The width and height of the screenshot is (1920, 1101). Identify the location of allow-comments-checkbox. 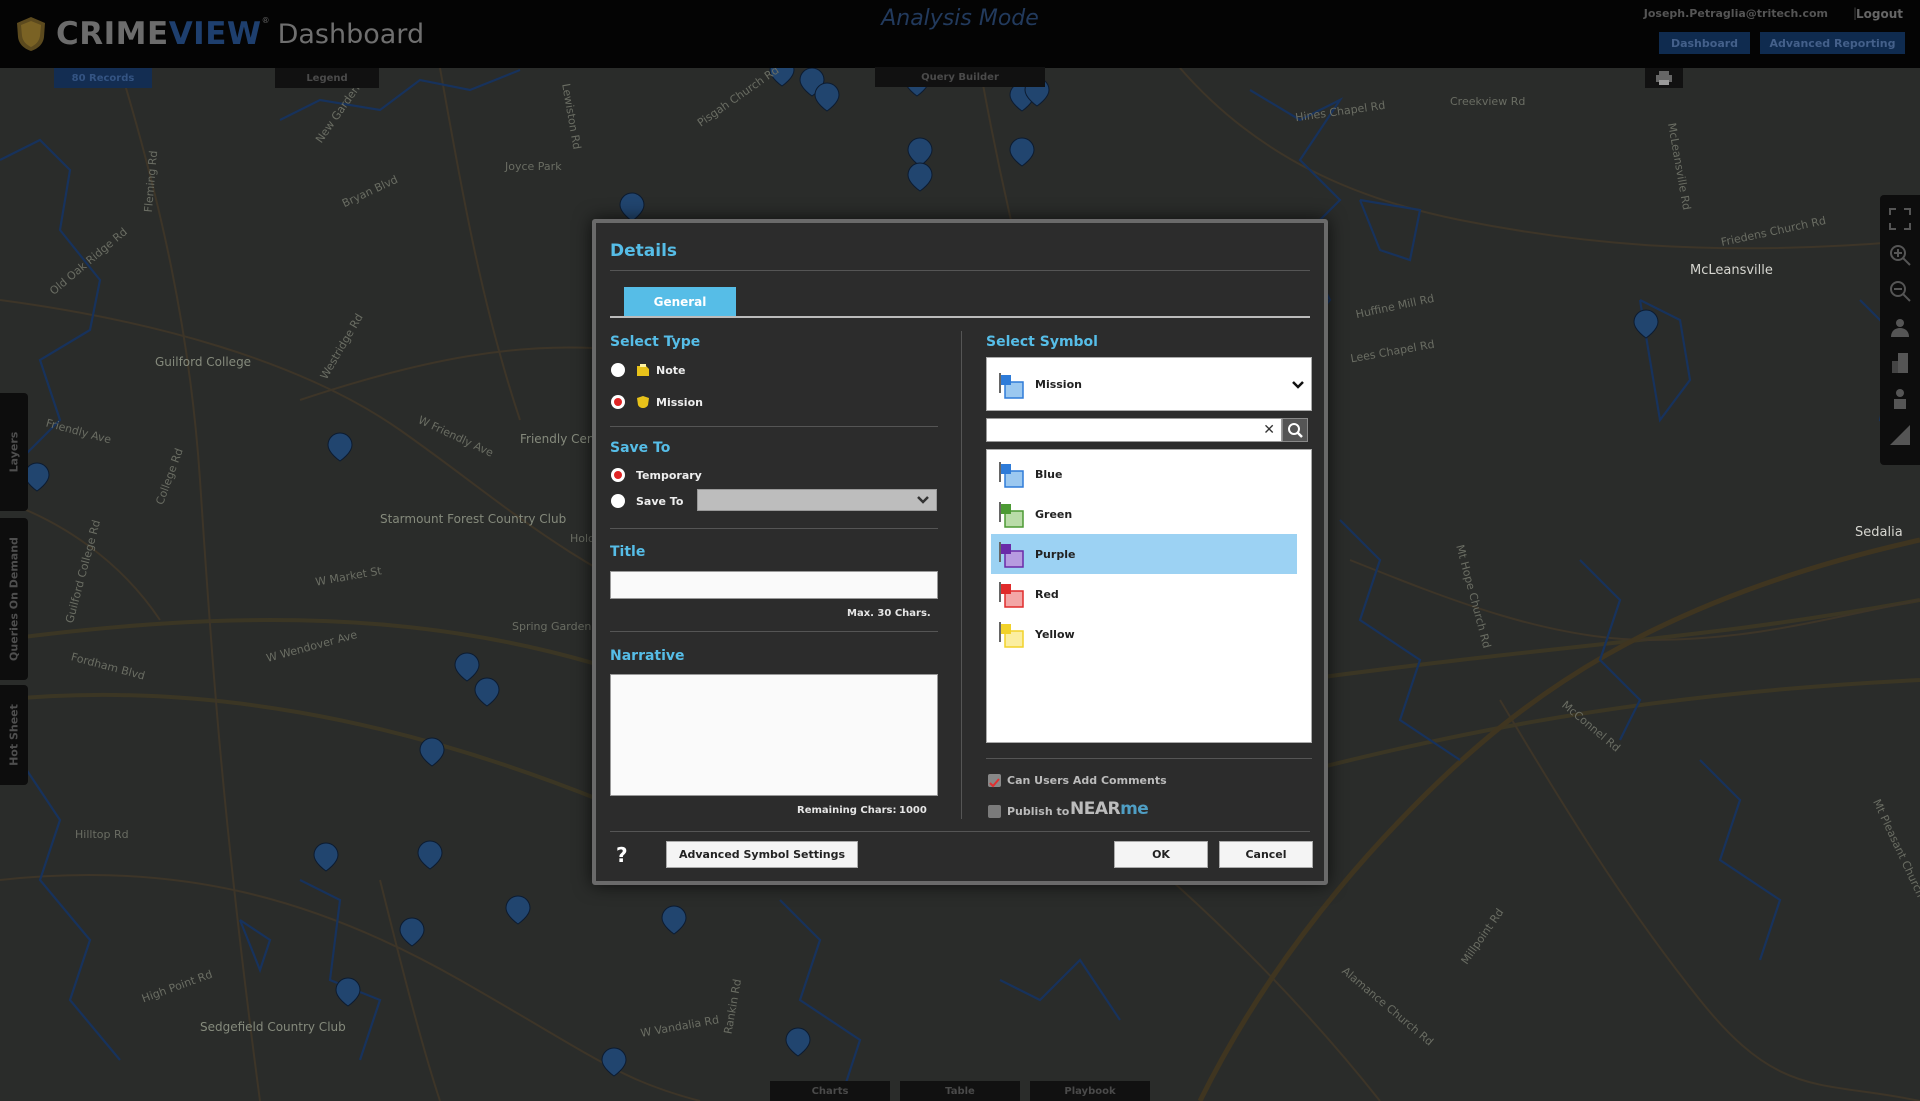
(994, 781).